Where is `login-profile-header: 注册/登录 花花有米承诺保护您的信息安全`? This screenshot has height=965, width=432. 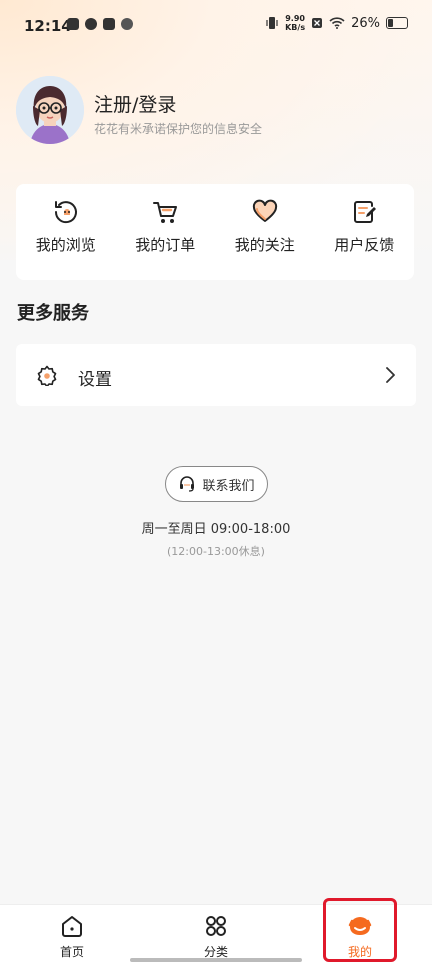
login-profile-header: 注册/登录 花花有米承诺保护您的信息安全 is located at coordinates (216, 112).